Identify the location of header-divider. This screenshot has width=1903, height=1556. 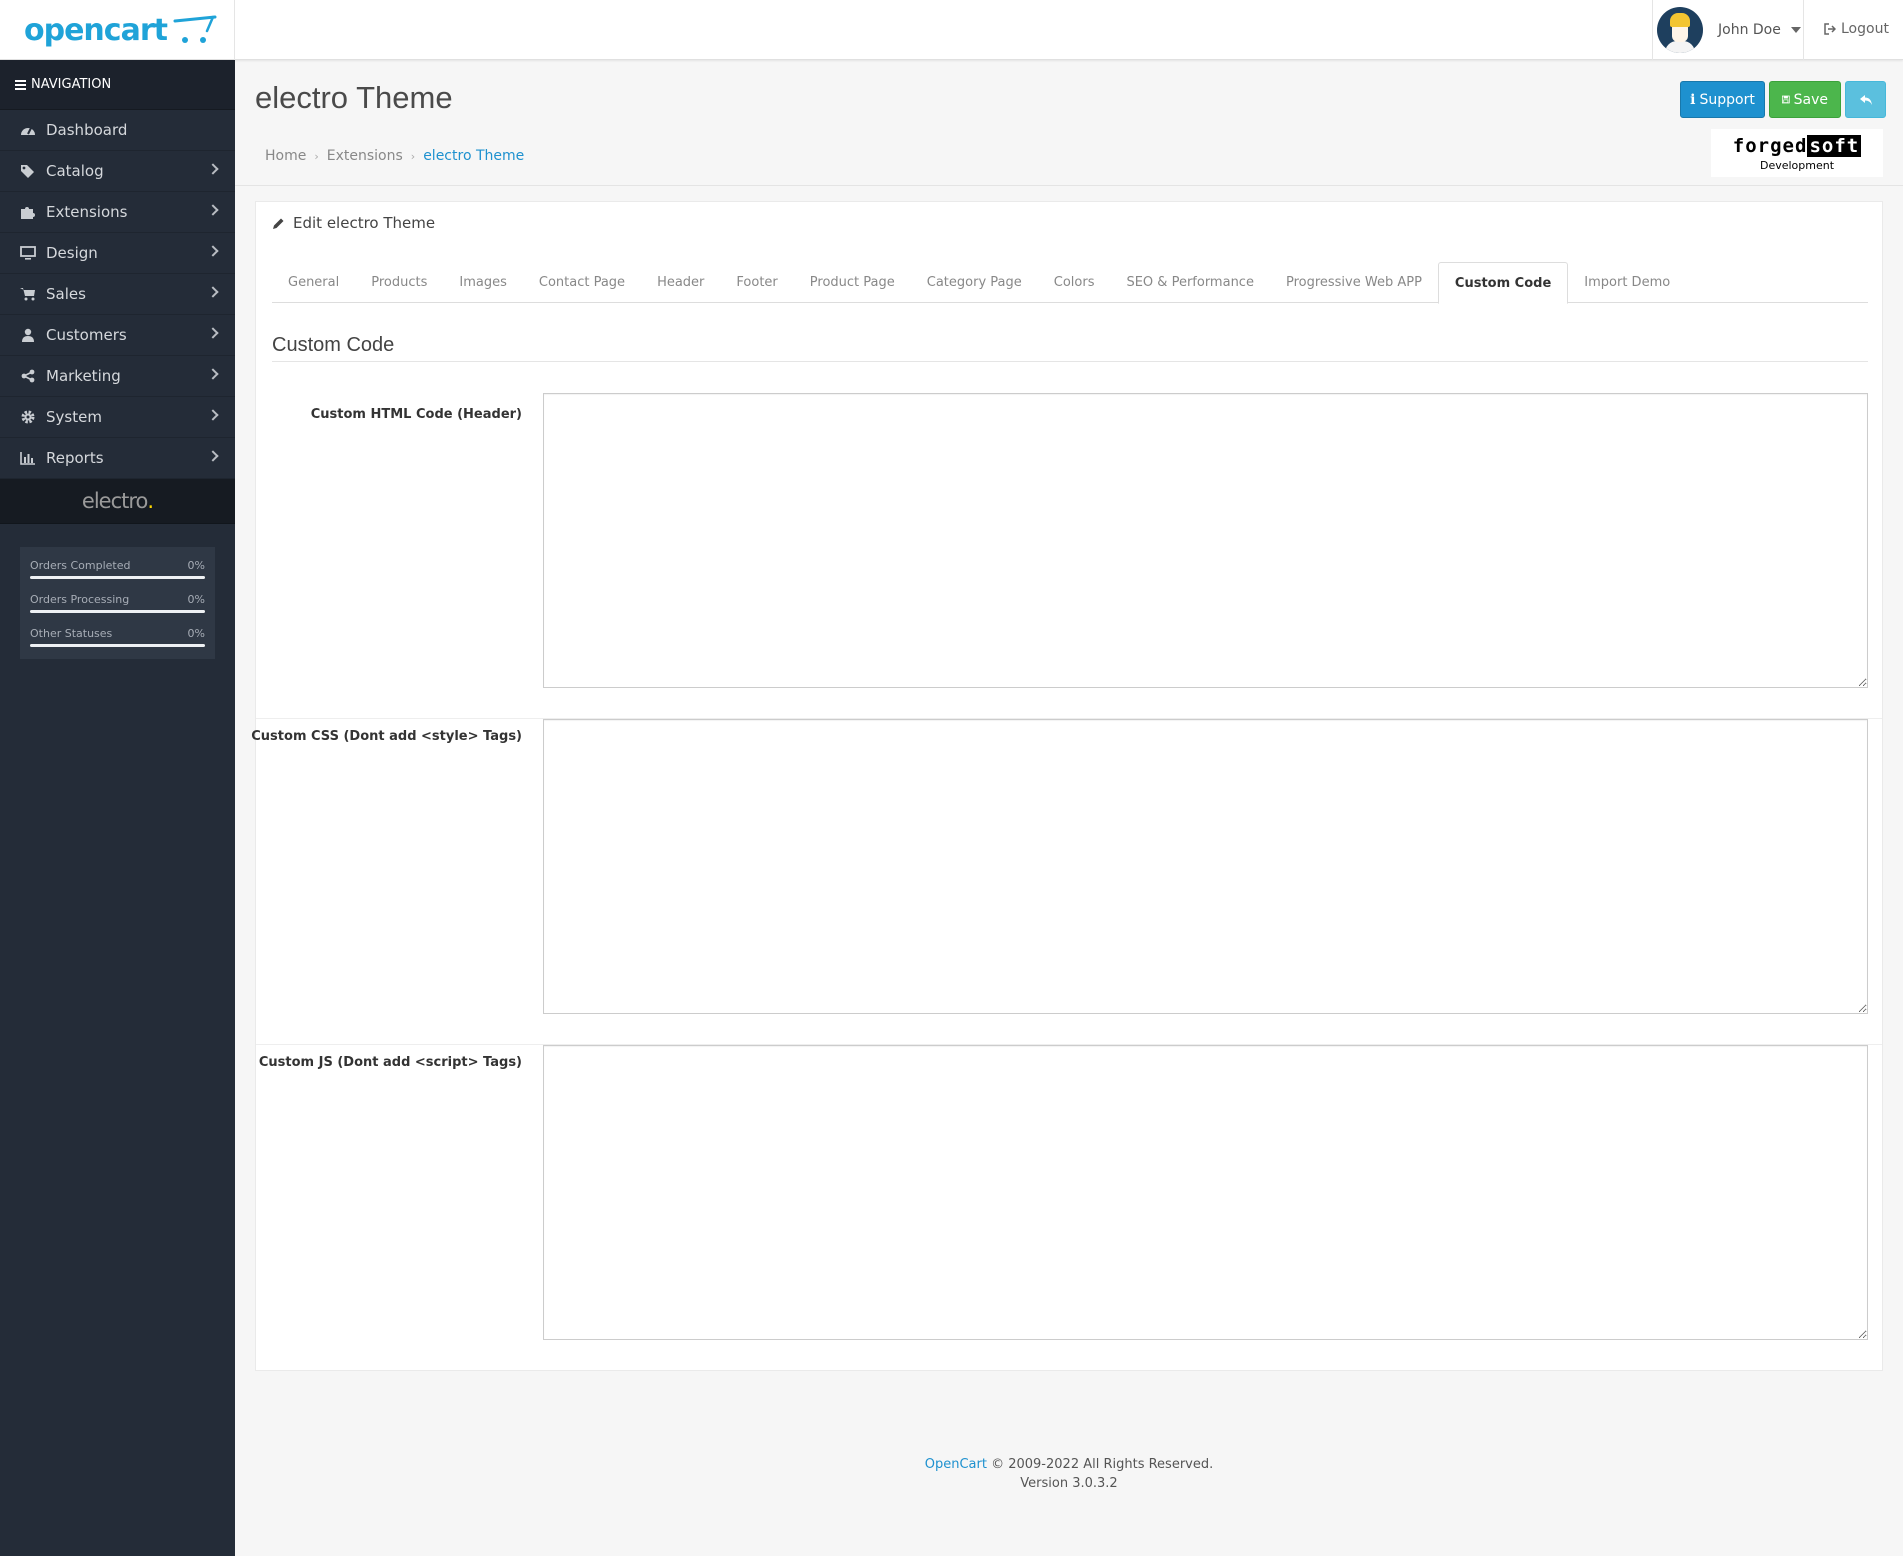
(234, 30).